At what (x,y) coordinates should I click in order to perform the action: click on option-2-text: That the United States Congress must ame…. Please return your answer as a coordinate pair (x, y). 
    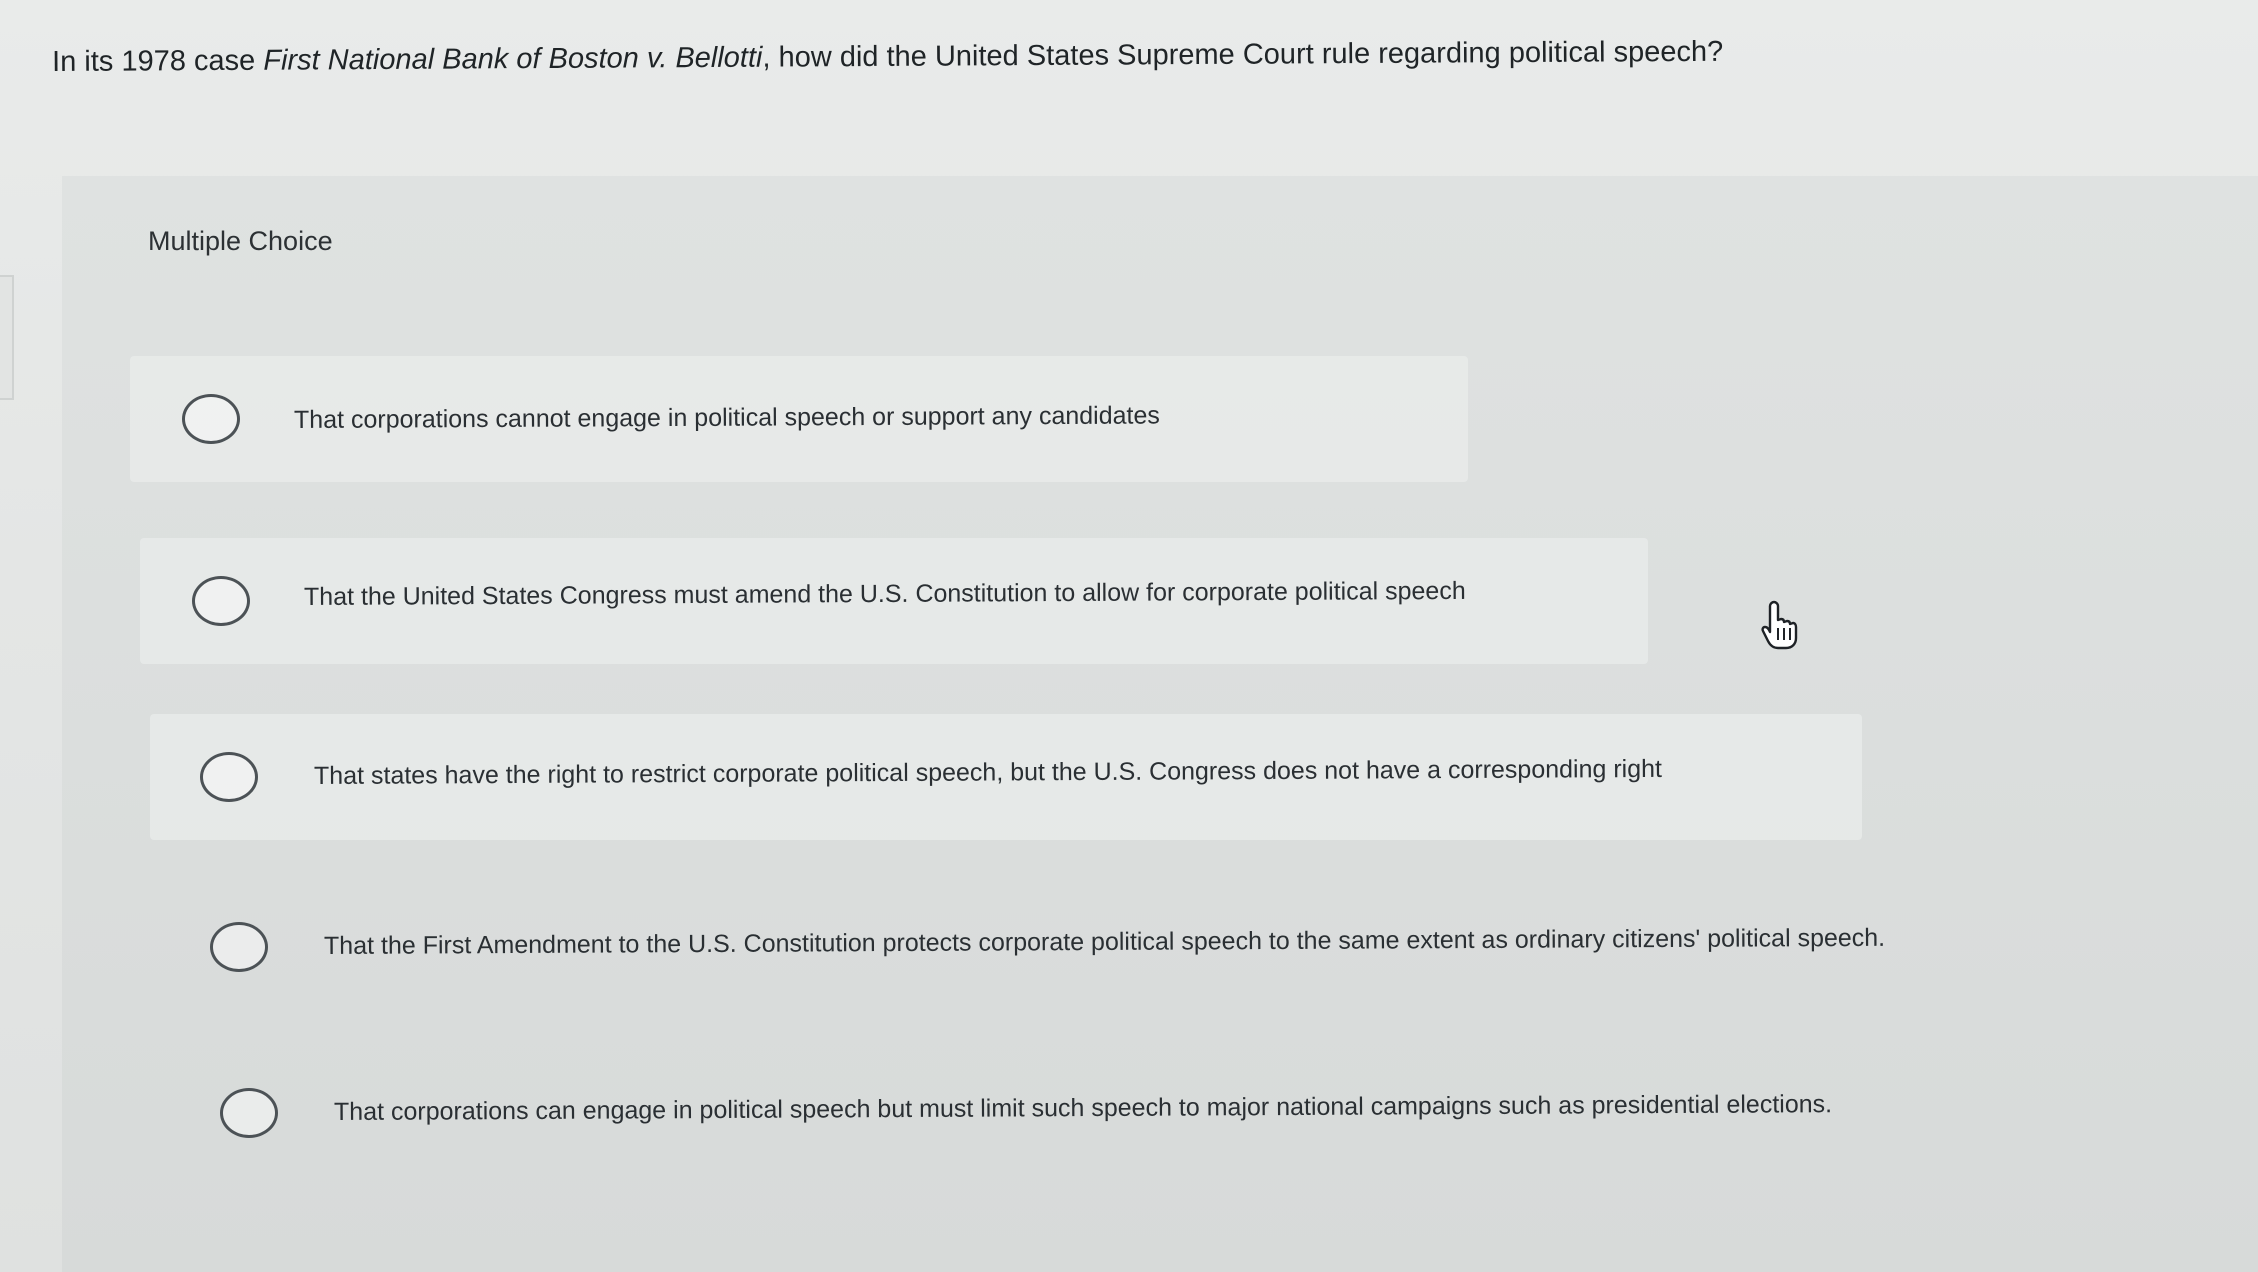
    Looking at the image, I should click on (884, 593).